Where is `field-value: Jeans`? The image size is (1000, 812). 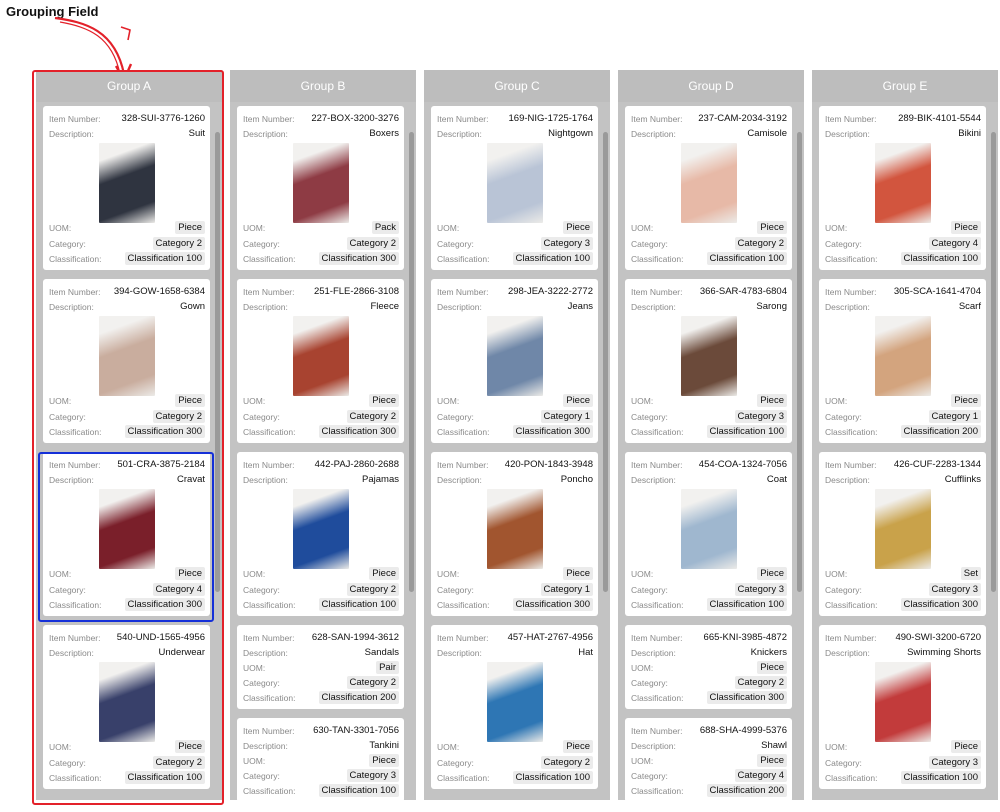 field-value: Jeans is located at coordinates (580, 306).